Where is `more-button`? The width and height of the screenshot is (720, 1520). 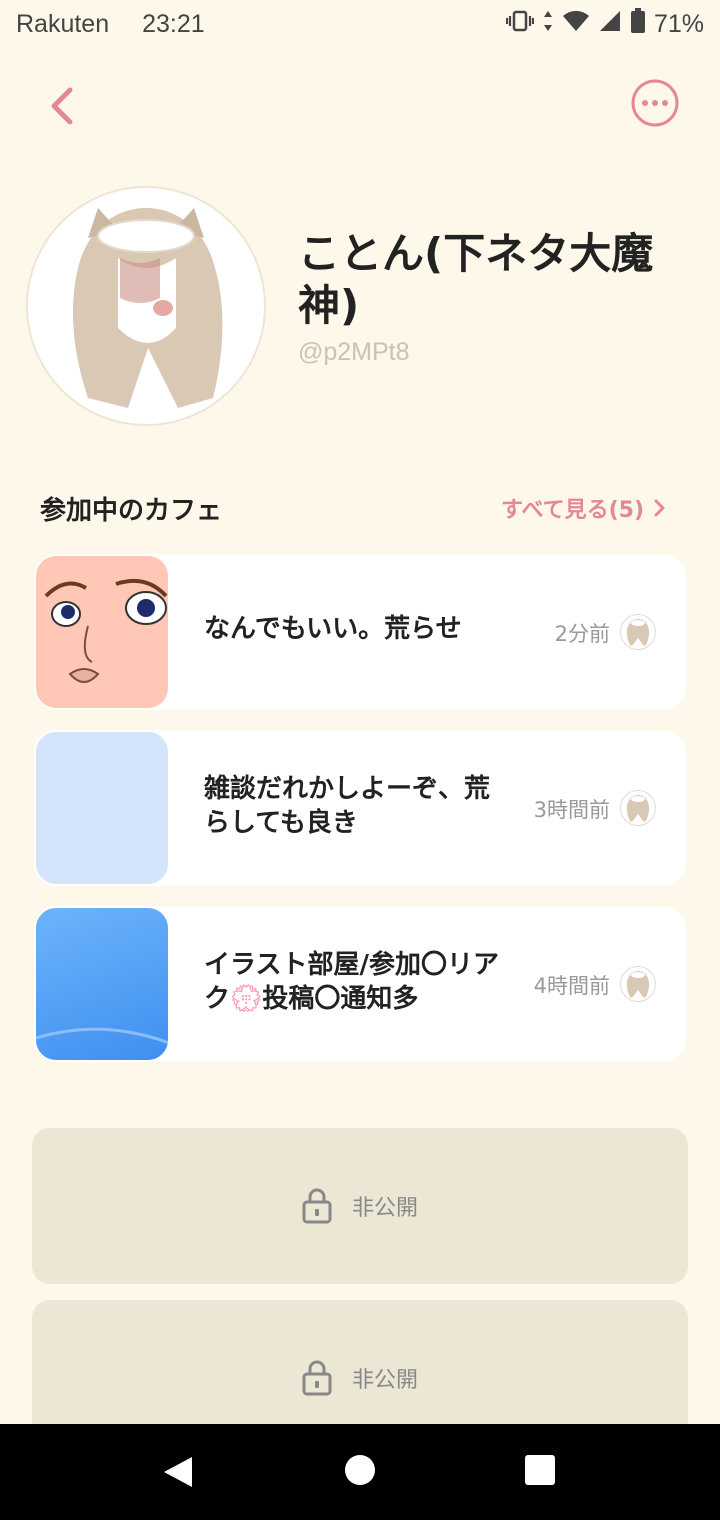
more-button is located at coordinates (655, 103).